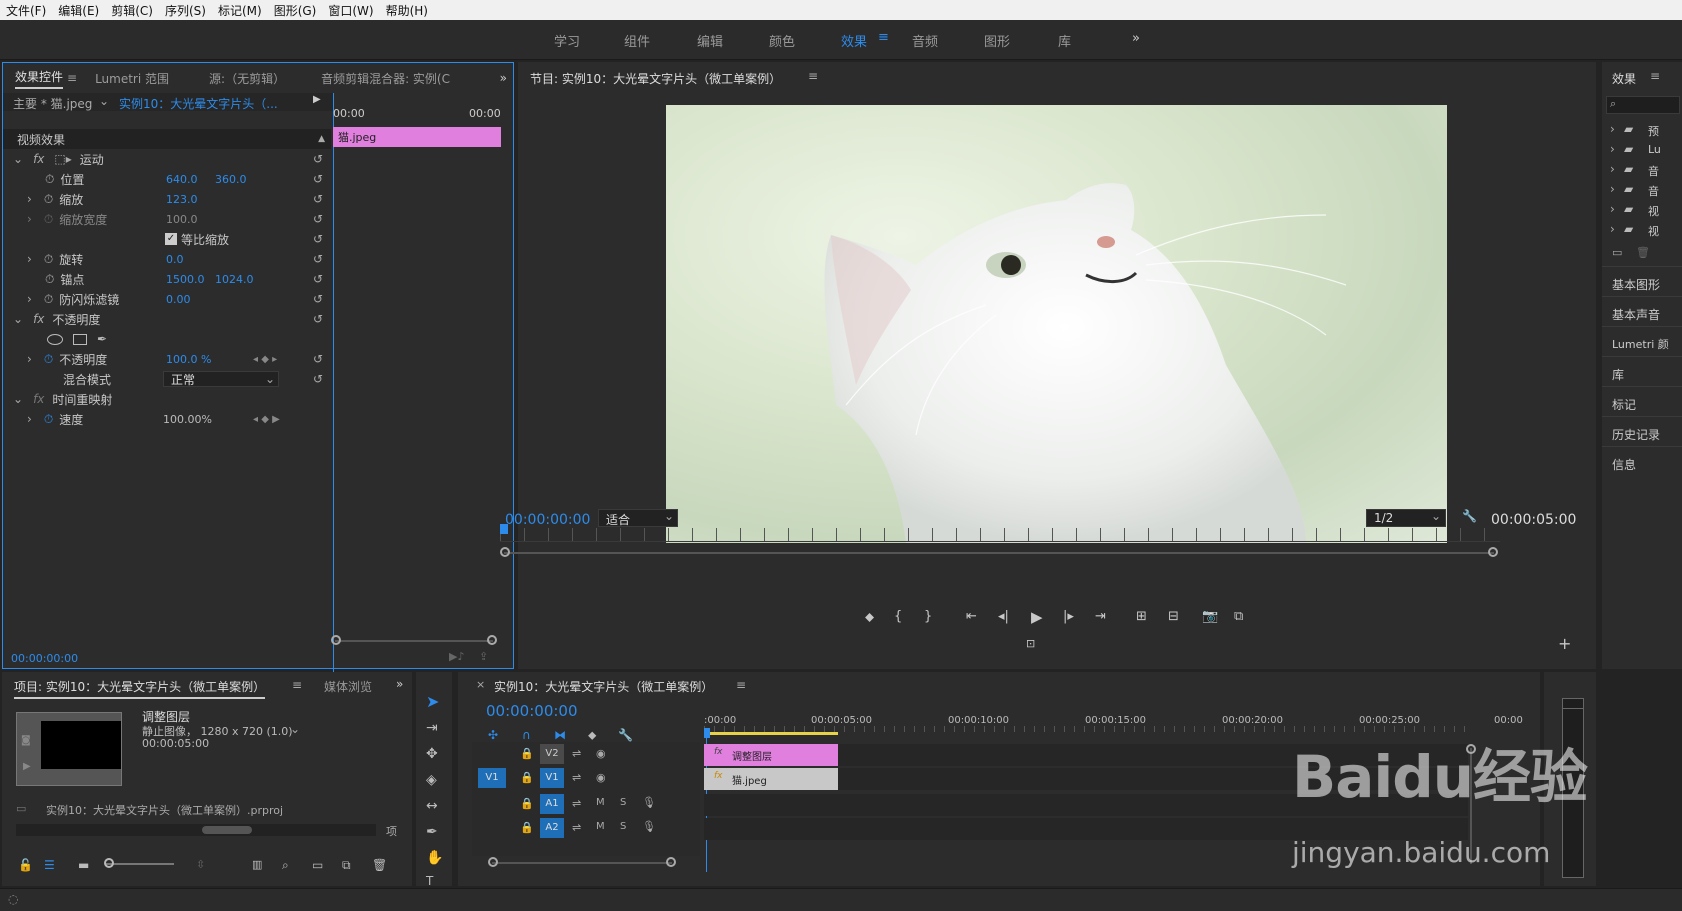 The width and height of the screenshot is (1682, 911). I want to click on program-zoom-left, so click(505, 552).